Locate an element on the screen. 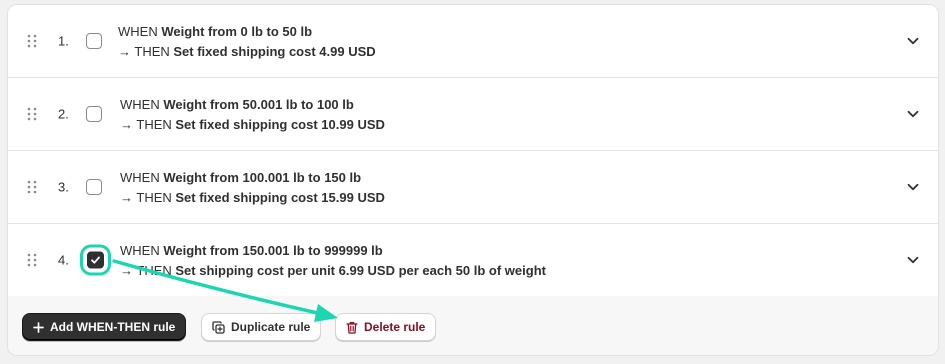 This screenshot has height=364, width=945. duplicate-rule-label: Duplicate rule is located at coordinates (271, 327).